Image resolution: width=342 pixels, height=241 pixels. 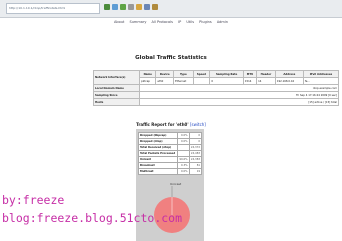 I want to click on col-header: Name, so click(x=148, y=74).